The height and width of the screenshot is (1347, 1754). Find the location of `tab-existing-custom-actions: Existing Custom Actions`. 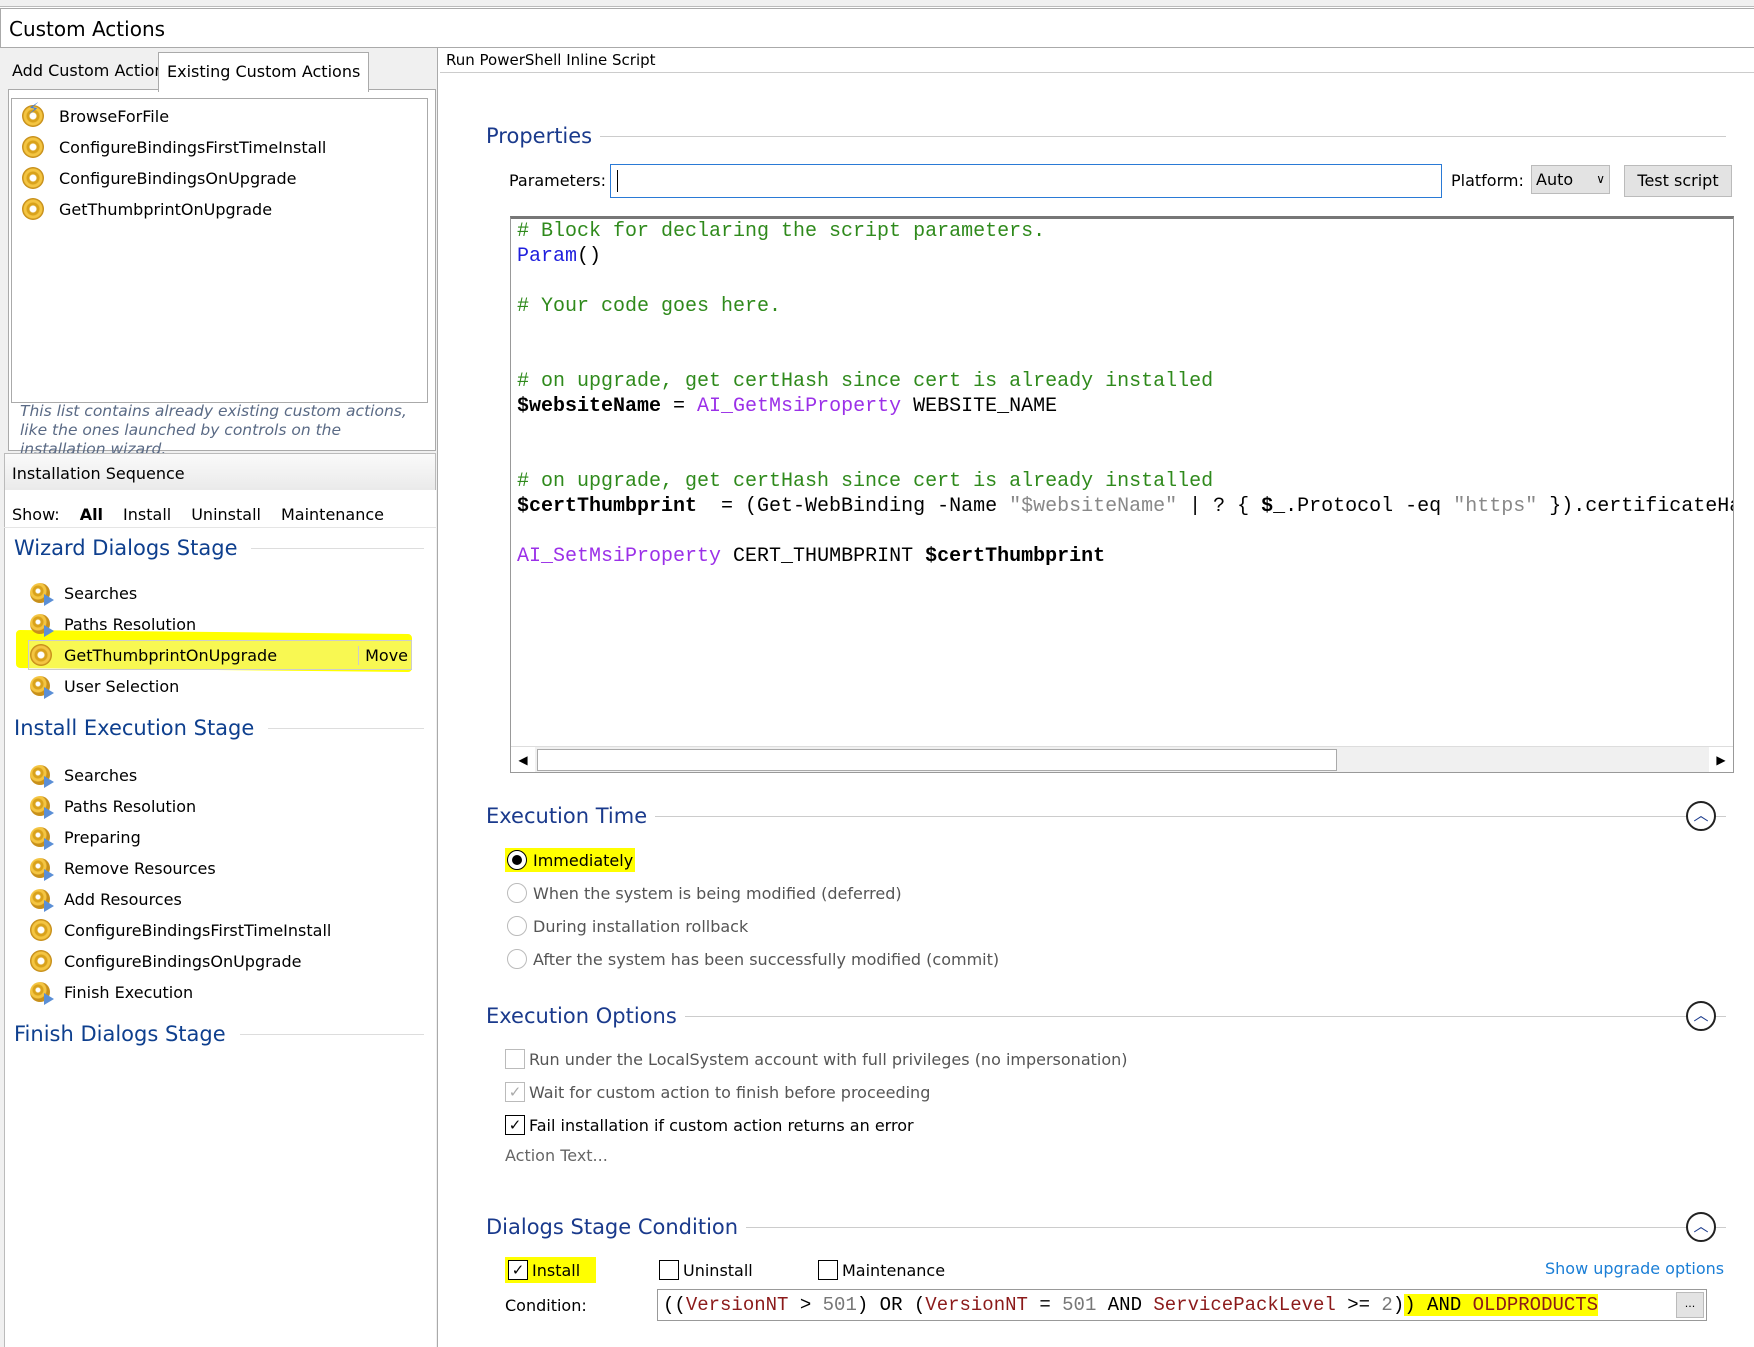

tab-existing-custom-actions: Existing Custom Actions is located at coordinates (264, 72).